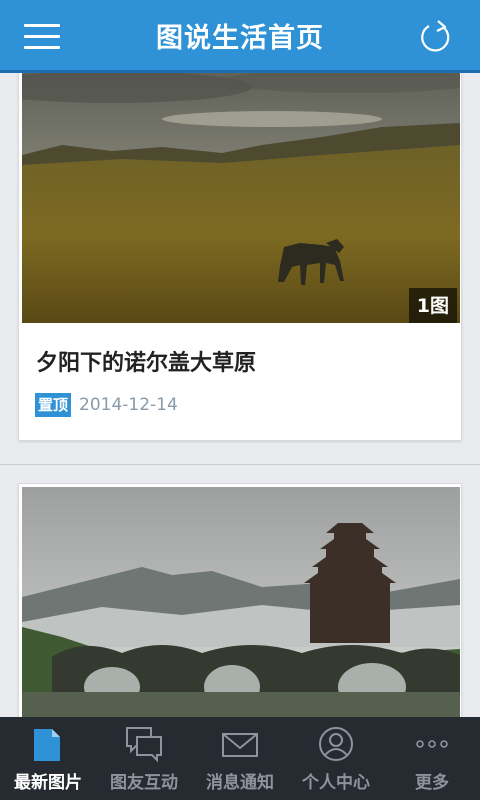 The image size is (480, 800). I want to click on page-title: 图说生活首页, so click(240, 38).